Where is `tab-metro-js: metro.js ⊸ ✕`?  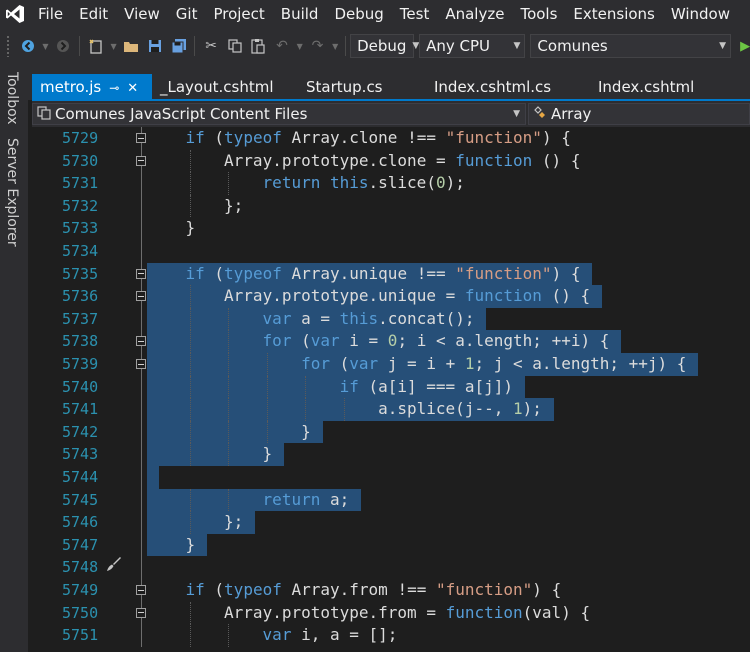
tab-metro-js: metro.js ⊸ ✕ is located at coordinates (92, 87).